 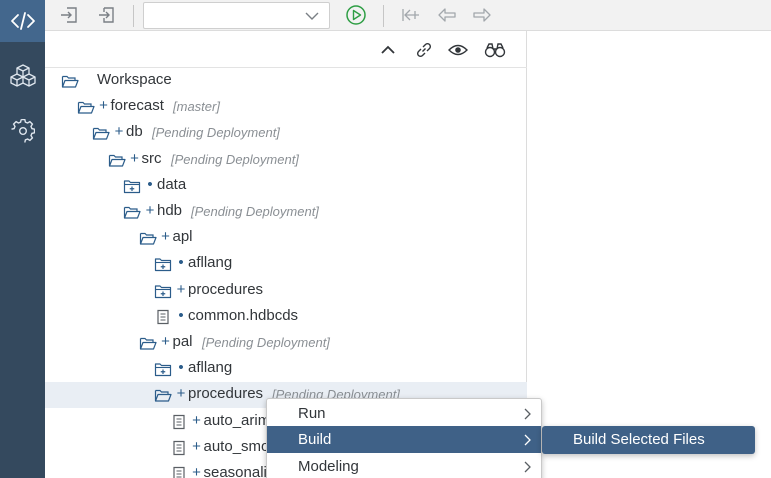 I want to click on cube-stack-icon, so click(x=22, y=75).